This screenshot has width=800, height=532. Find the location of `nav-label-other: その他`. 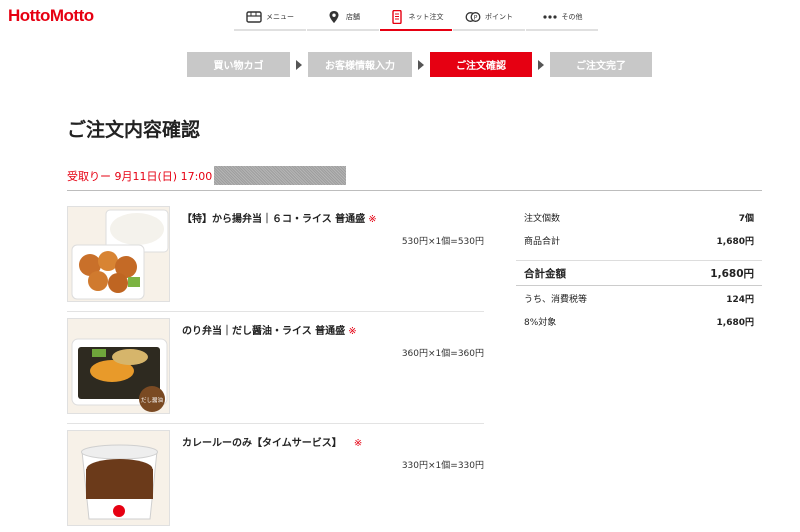

nav-label-other: その他 is located at coordinates (572, 16).